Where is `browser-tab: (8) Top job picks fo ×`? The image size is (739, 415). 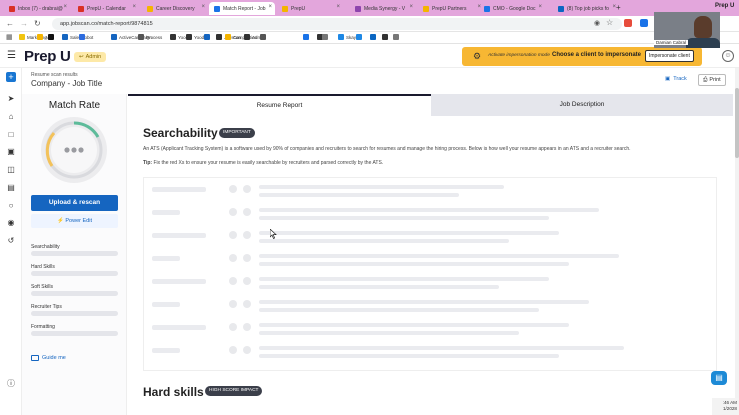
browser-tab: (8) Top job picks fo × is located at coordinates (586, 8).